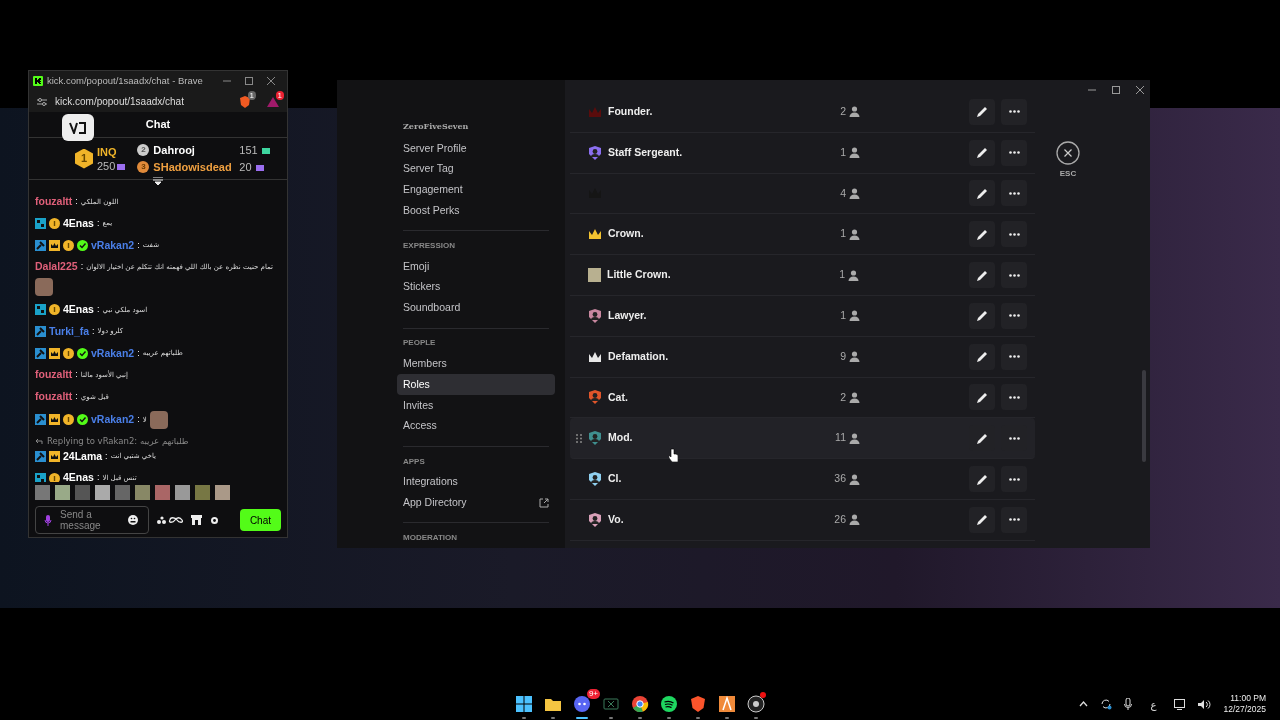 The image size is (1280, 720). Describe the element at coordinates (214, 520) in the screenshot. I see `settings-icon` at that location.